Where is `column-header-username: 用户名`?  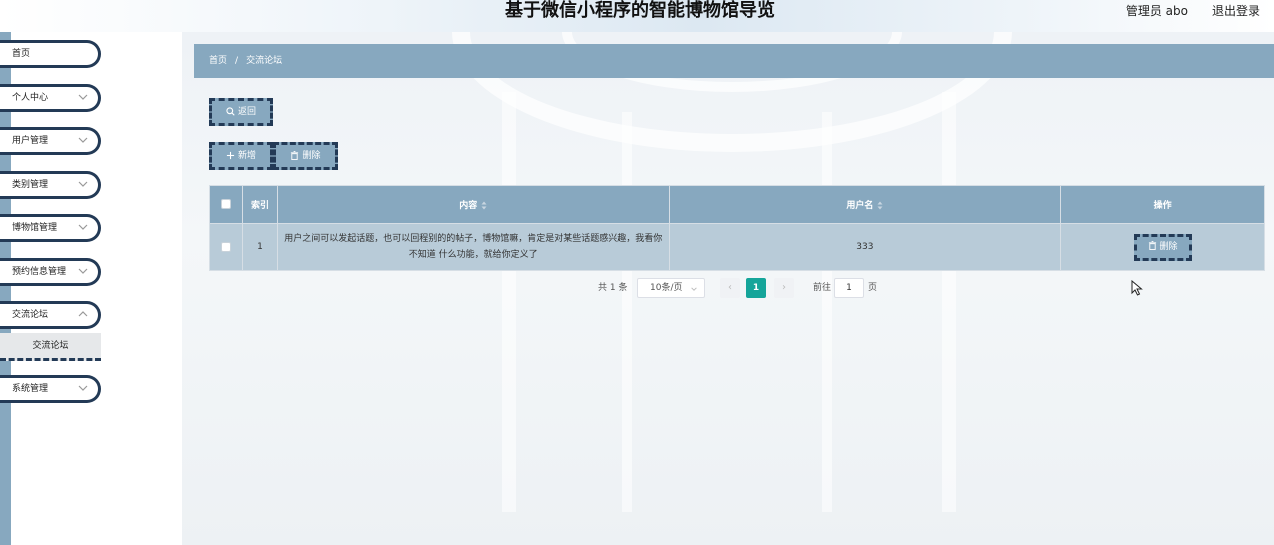
column-header-username: 用户名 is located at coordinates (865, 204).